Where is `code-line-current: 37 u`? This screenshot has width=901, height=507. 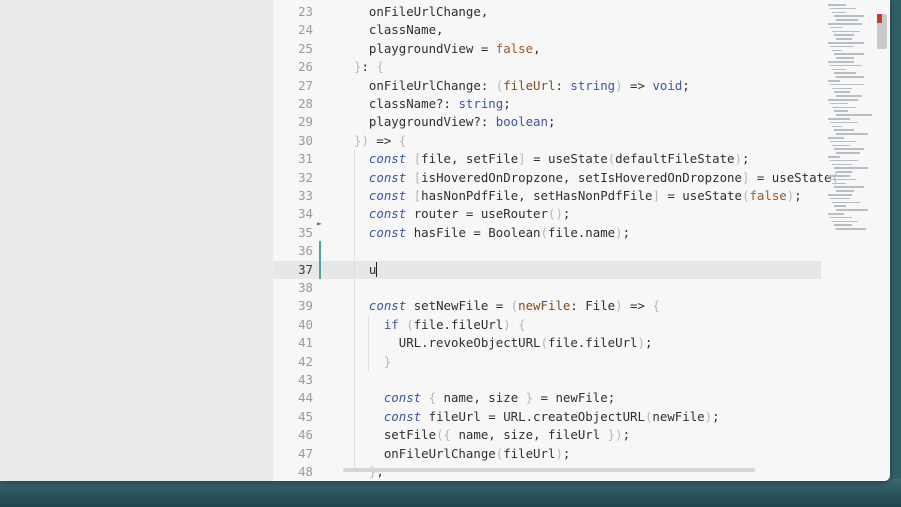 code-line-current: 37 u is located at coordinates (547, 269).